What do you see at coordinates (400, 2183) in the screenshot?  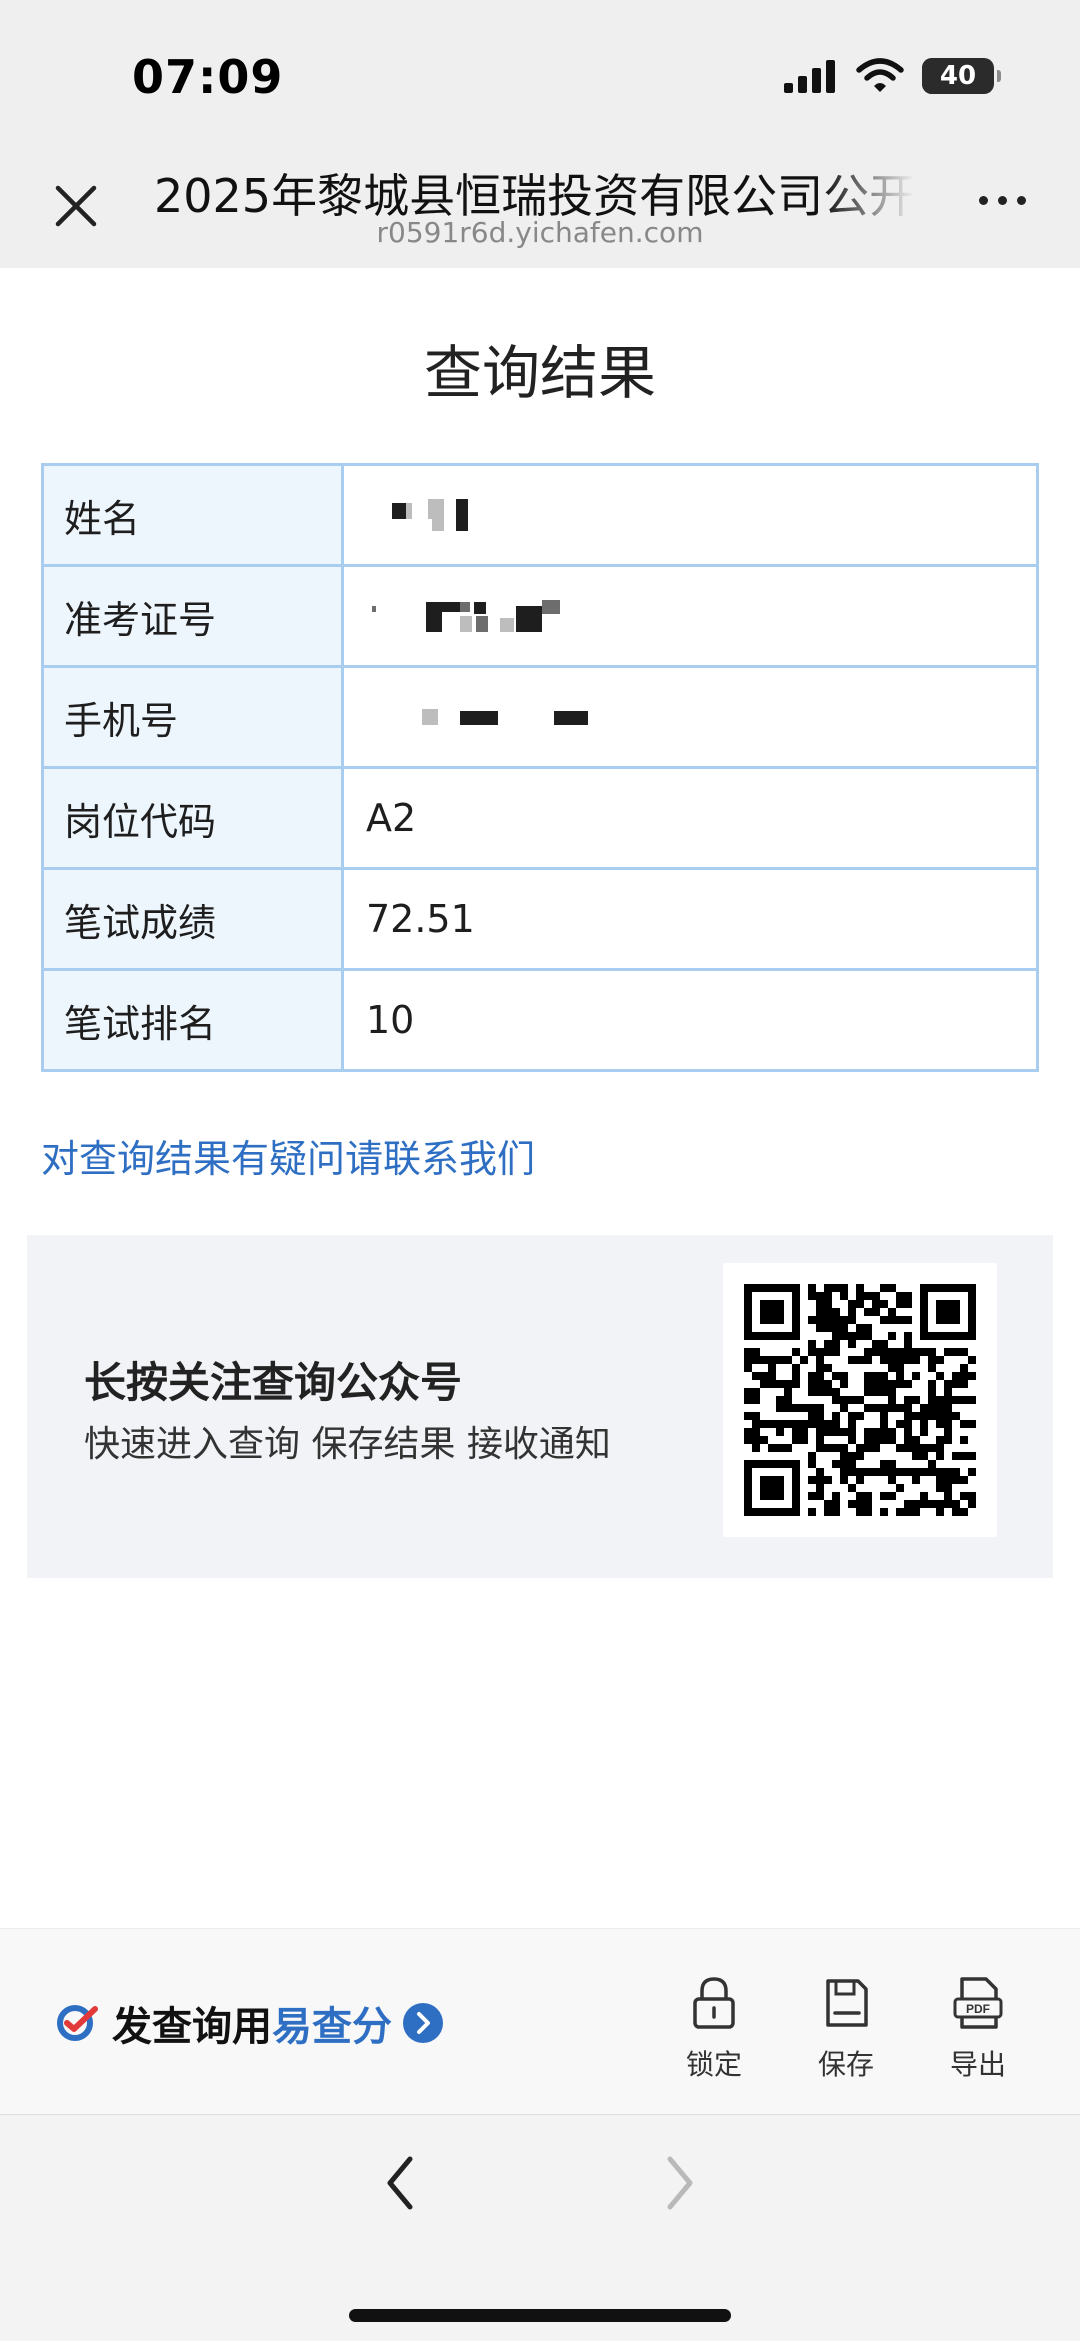 I see `chevron-left-icon` at bounding box center [400, 2183].